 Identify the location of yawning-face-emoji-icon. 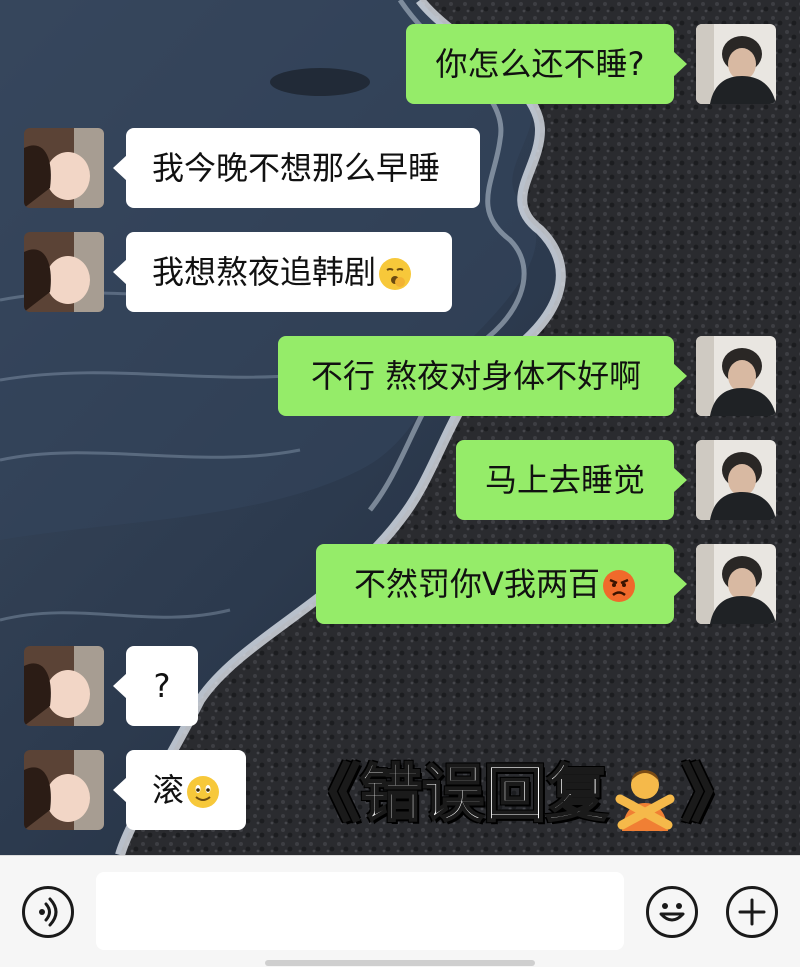
(395, 274).